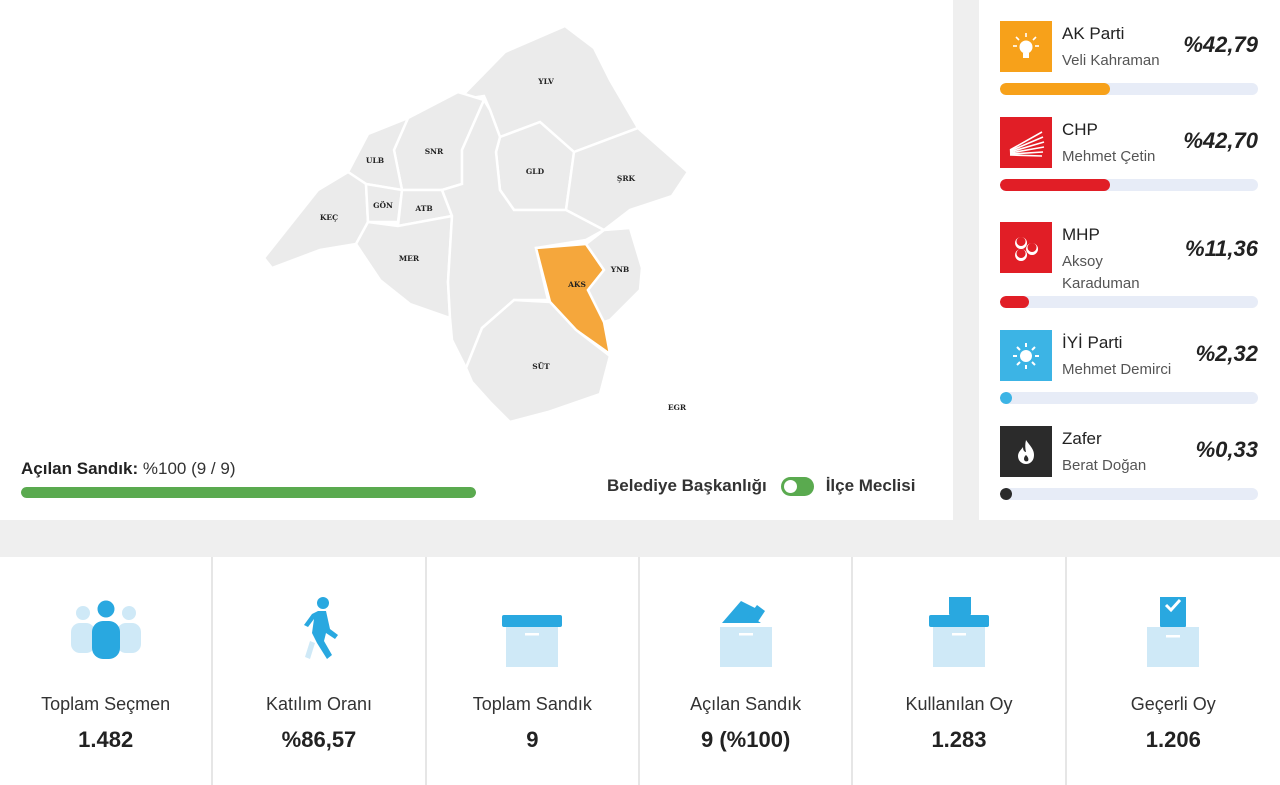  What do you see at coordinates (958, 632) in the screenshot?
I see `cast-vote-box-icon` at bounding box center [958, 632].